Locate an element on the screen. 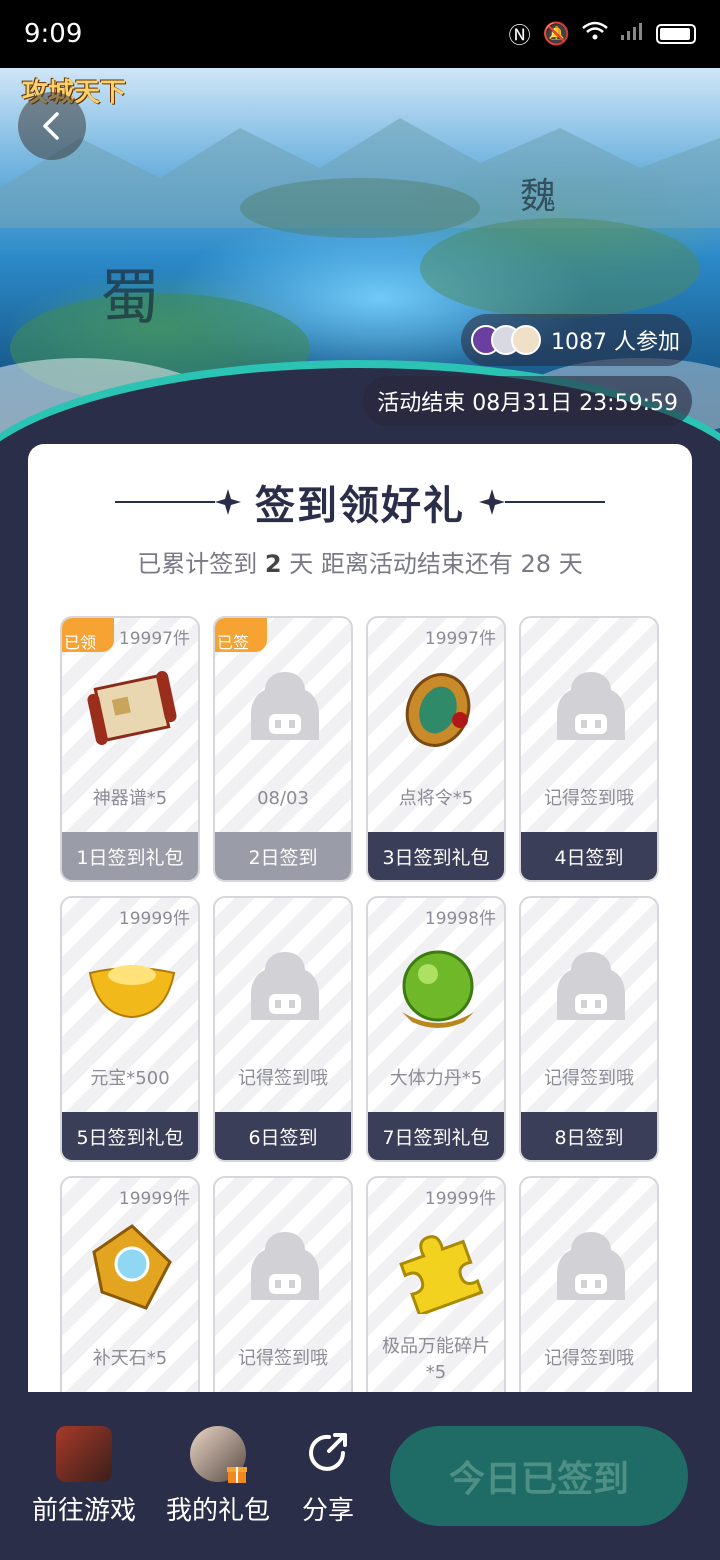 The image size is (720, 1560). mute-icon: 🔕 is located at coordinates (556, 34).